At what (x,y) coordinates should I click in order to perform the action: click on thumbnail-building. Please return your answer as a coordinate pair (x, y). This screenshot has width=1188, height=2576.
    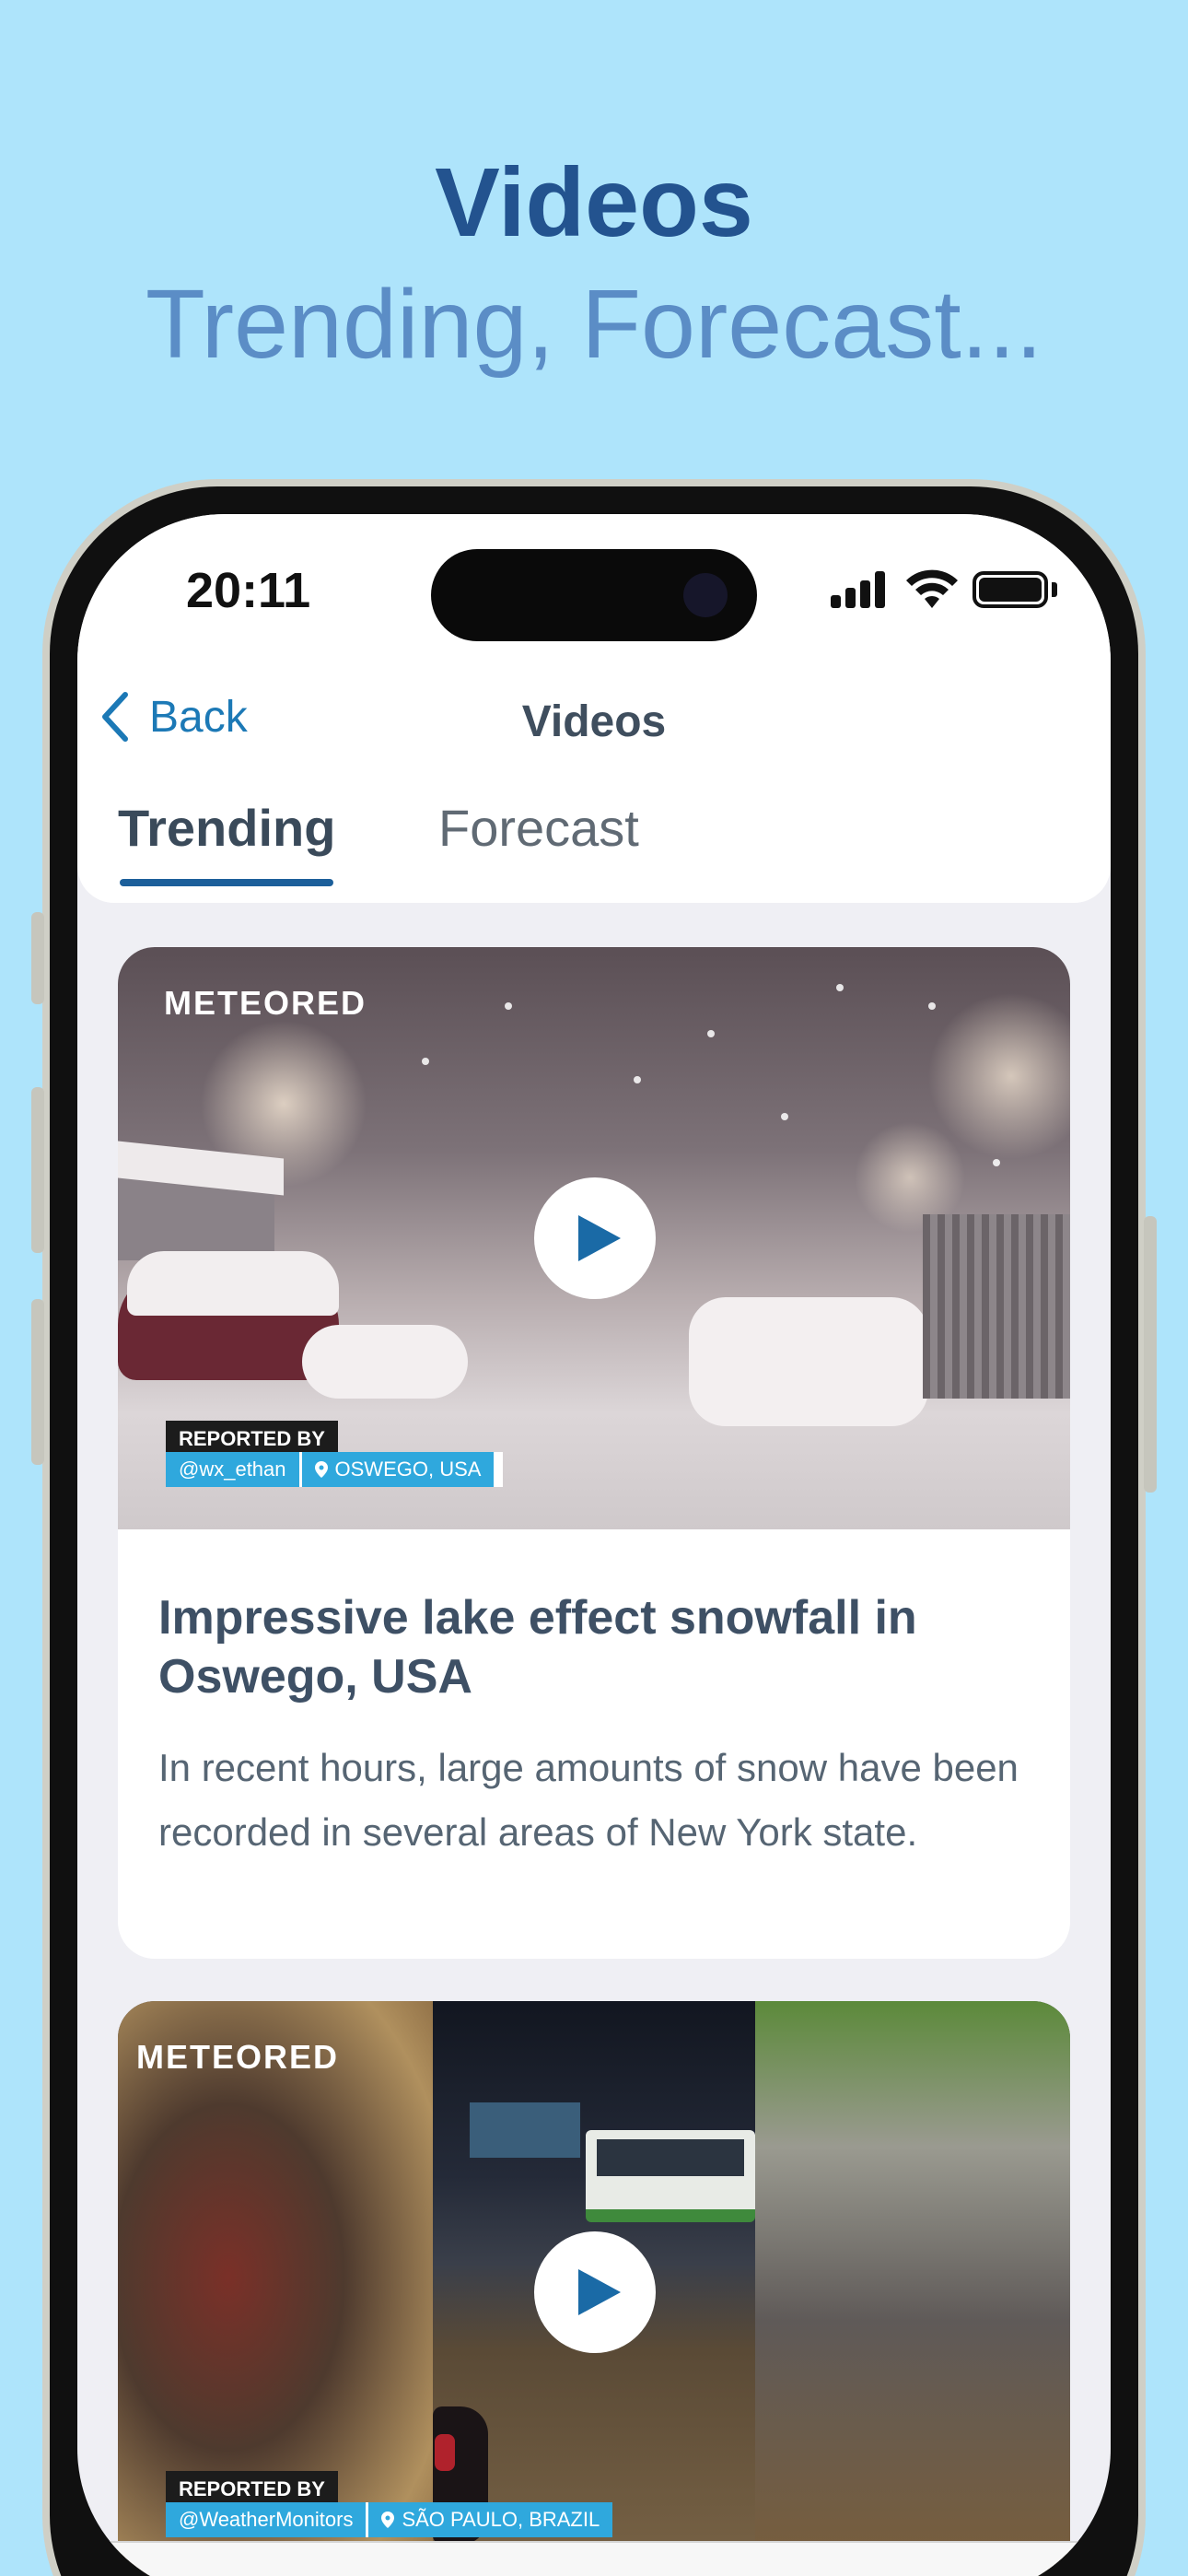
    Looking at the image, I should click on (525, 2130).